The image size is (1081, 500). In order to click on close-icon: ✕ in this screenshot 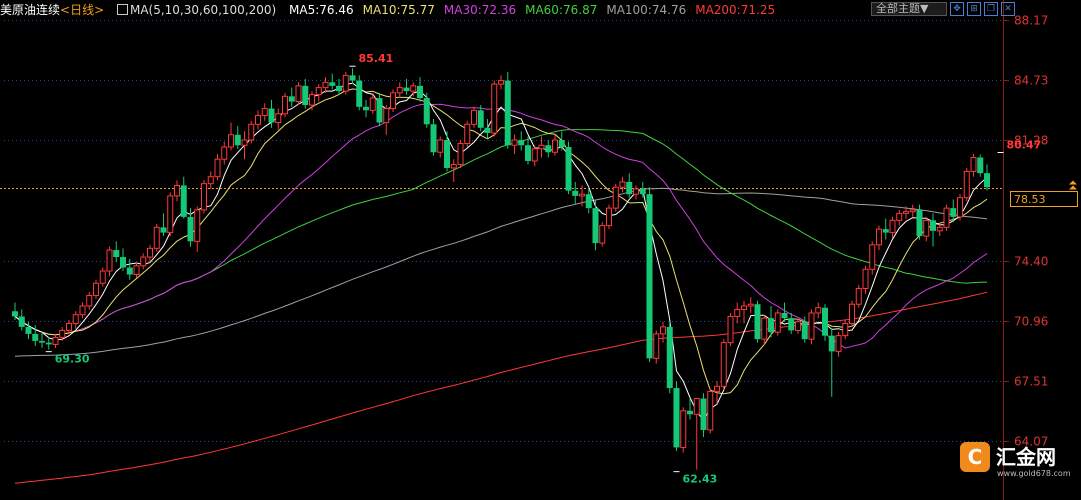, I will do `click(1008, 9)`.